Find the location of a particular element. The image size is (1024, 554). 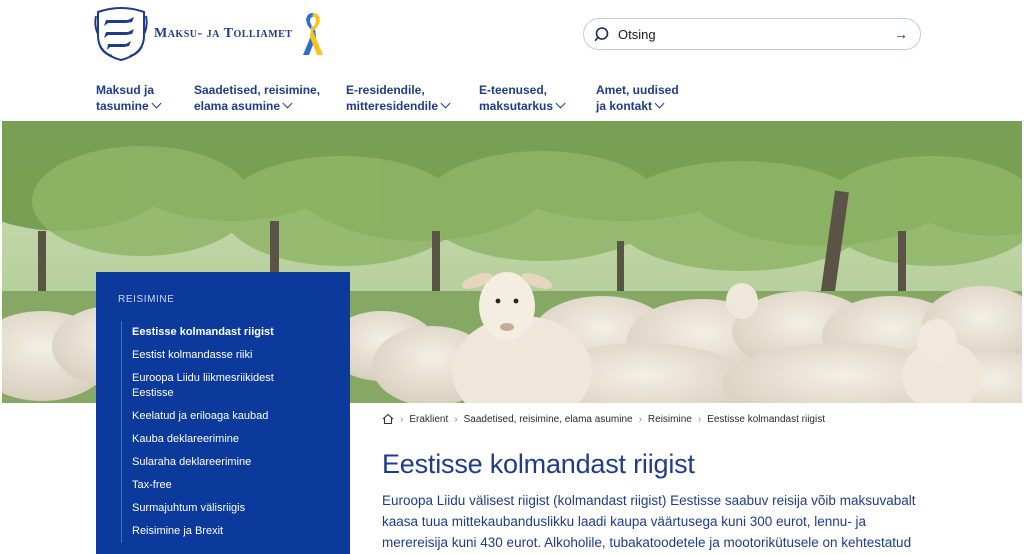

coat-of-arms-icon is located at coordinates (121, 34).